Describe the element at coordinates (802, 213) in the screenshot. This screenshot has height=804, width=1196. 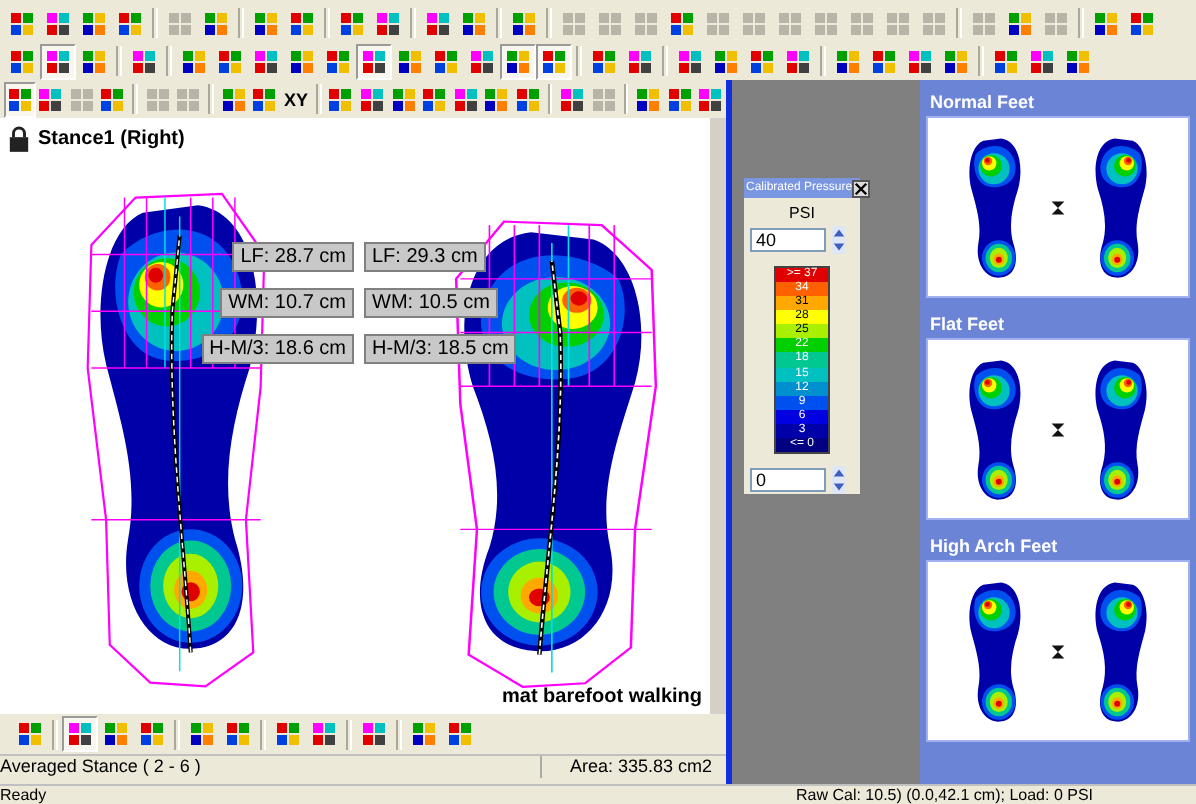
I see `unit-label: PSI` at that location.